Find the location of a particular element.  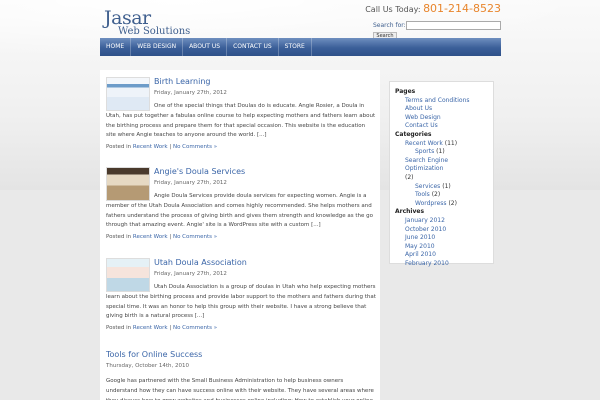

category-name: Tools is located at coordinates (422, 195).